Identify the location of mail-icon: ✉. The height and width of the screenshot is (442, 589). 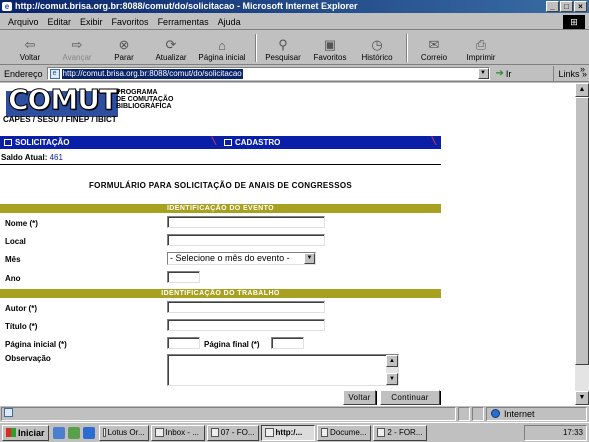
(434, 44).